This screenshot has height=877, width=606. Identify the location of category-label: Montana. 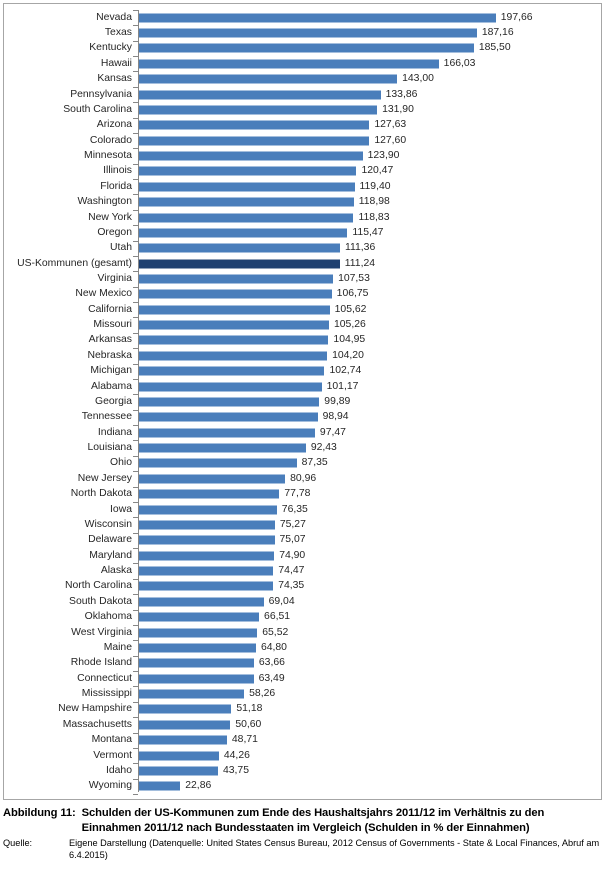
(111, 739).